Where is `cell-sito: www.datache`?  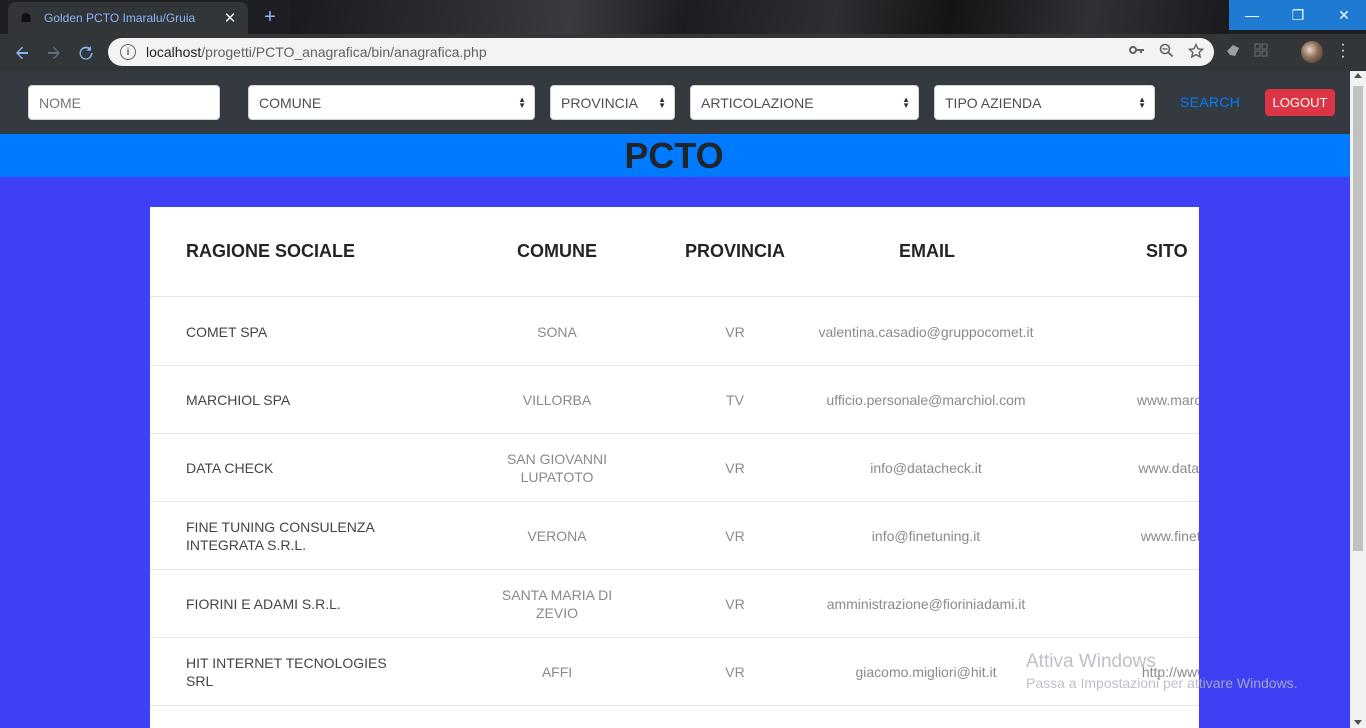 cell-sito: www.datache is located at coordinates (1168, 468).